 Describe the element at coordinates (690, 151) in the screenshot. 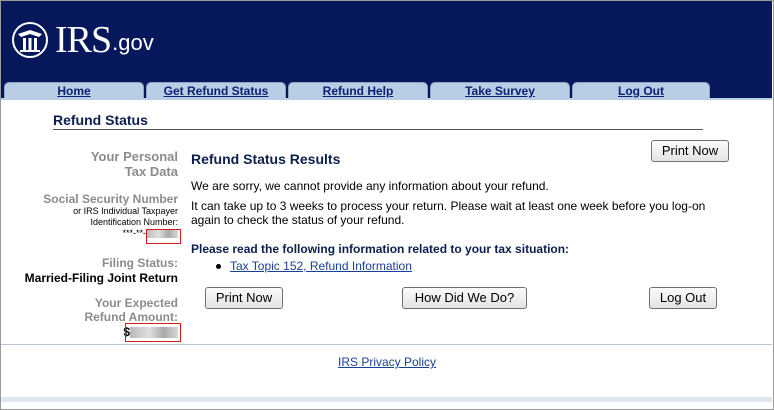

I see `print-now-button-top: Print Now` at that location.